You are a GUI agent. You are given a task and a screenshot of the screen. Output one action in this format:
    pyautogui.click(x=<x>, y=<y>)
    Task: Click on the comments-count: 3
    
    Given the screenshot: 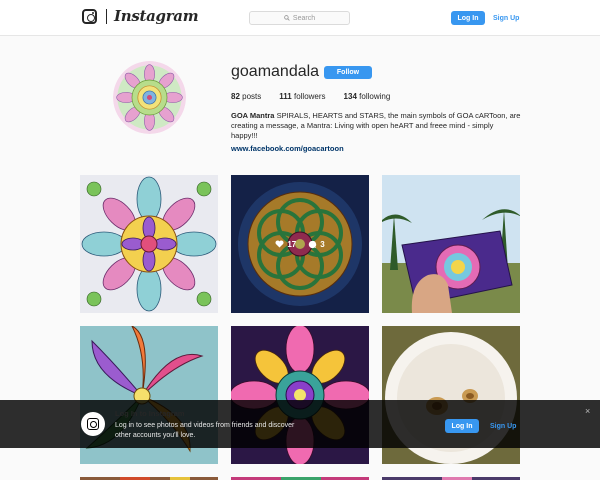 What is the action you would take?
    pyautogui.click(x=322, y=244)
    